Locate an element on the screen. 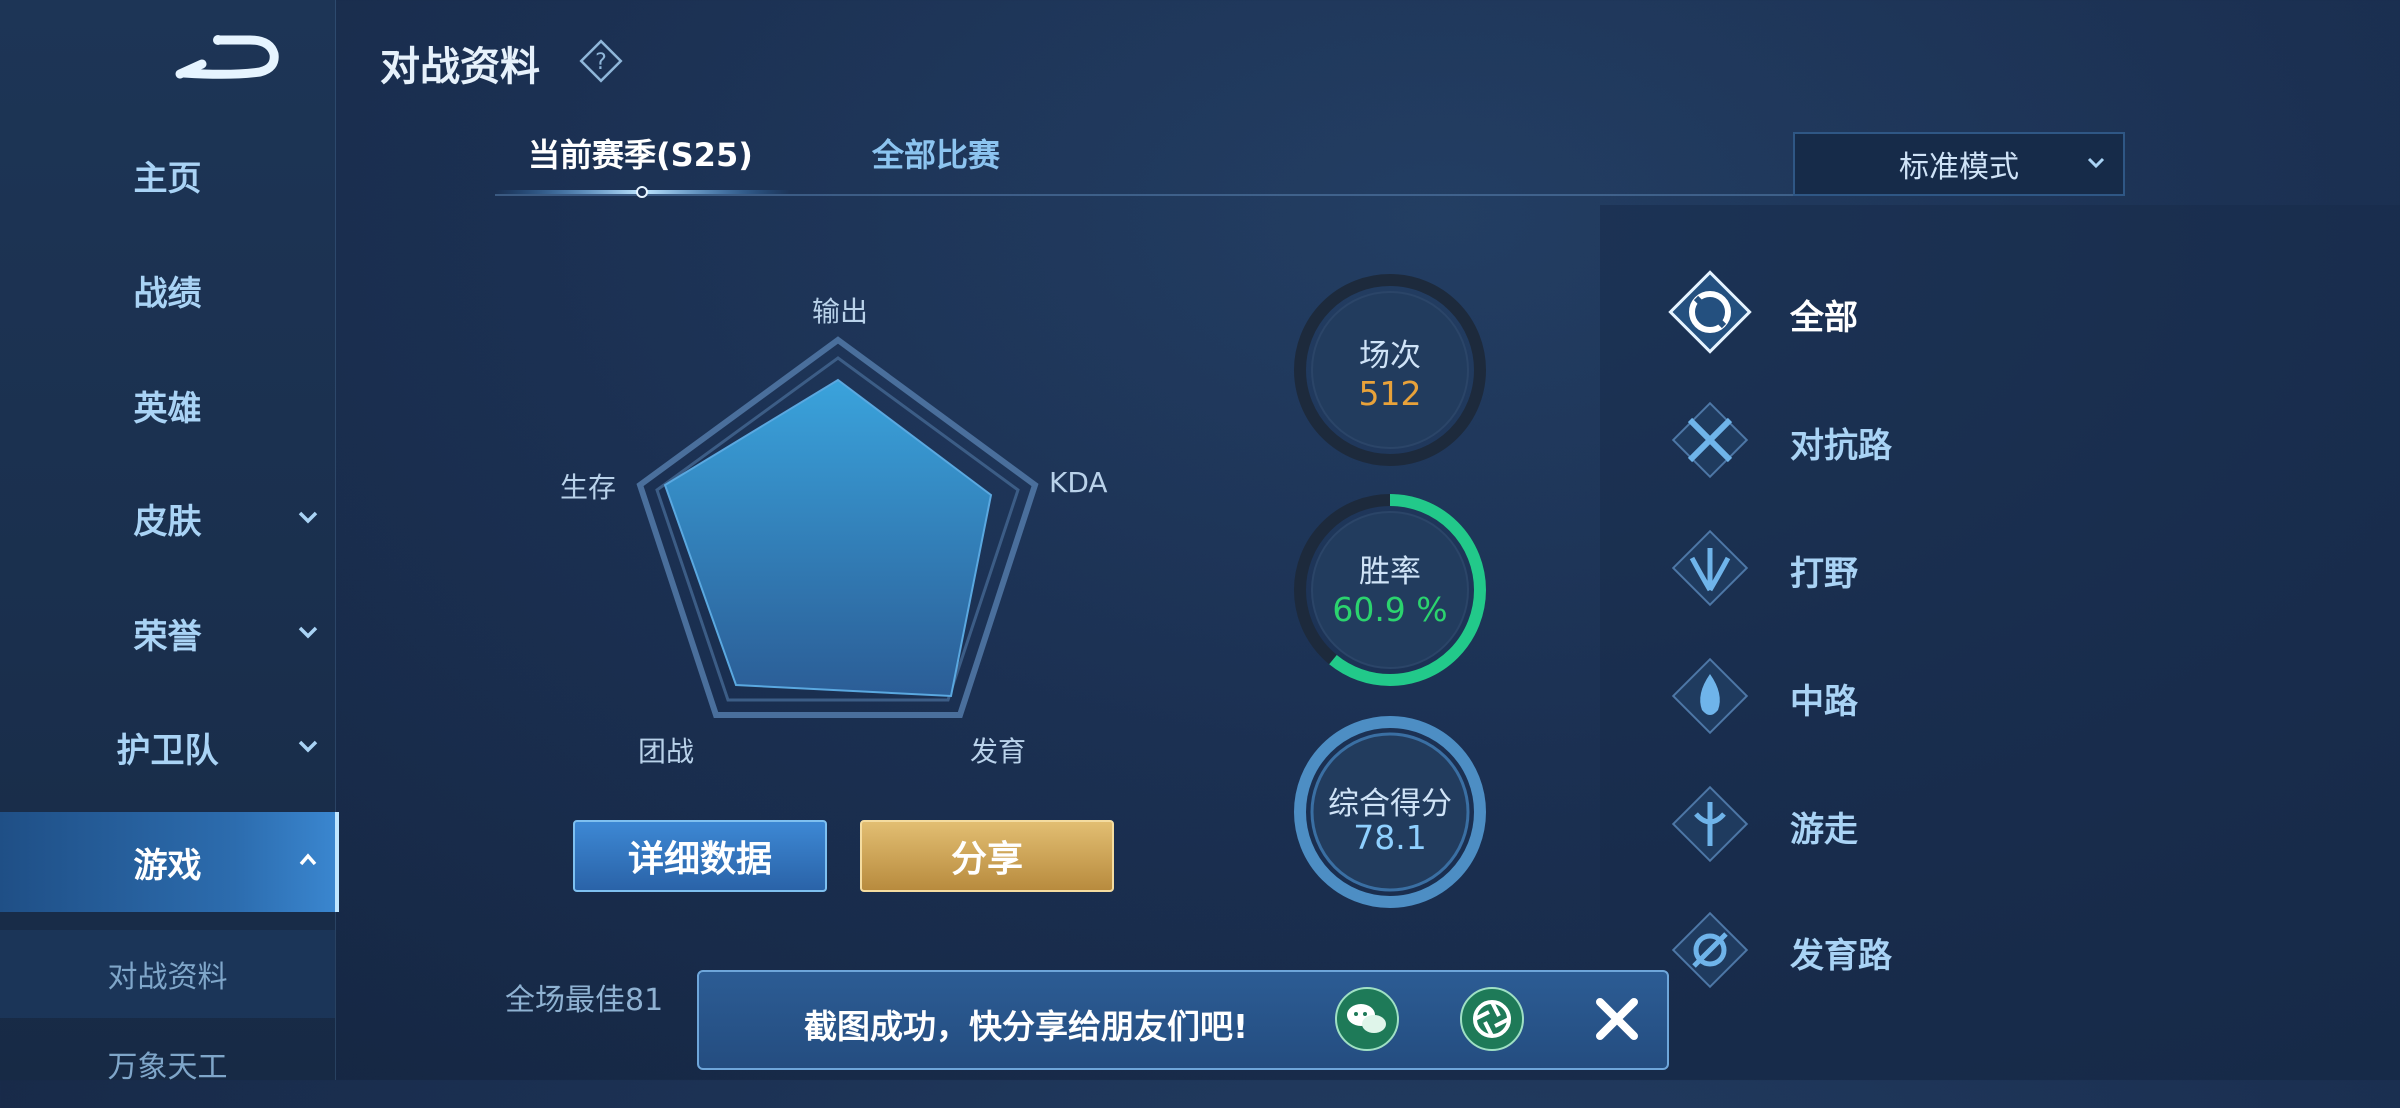 This screenshot has height=1108, width=2400. nav-item-records: 战绩 is located at coordinates (167, 290).